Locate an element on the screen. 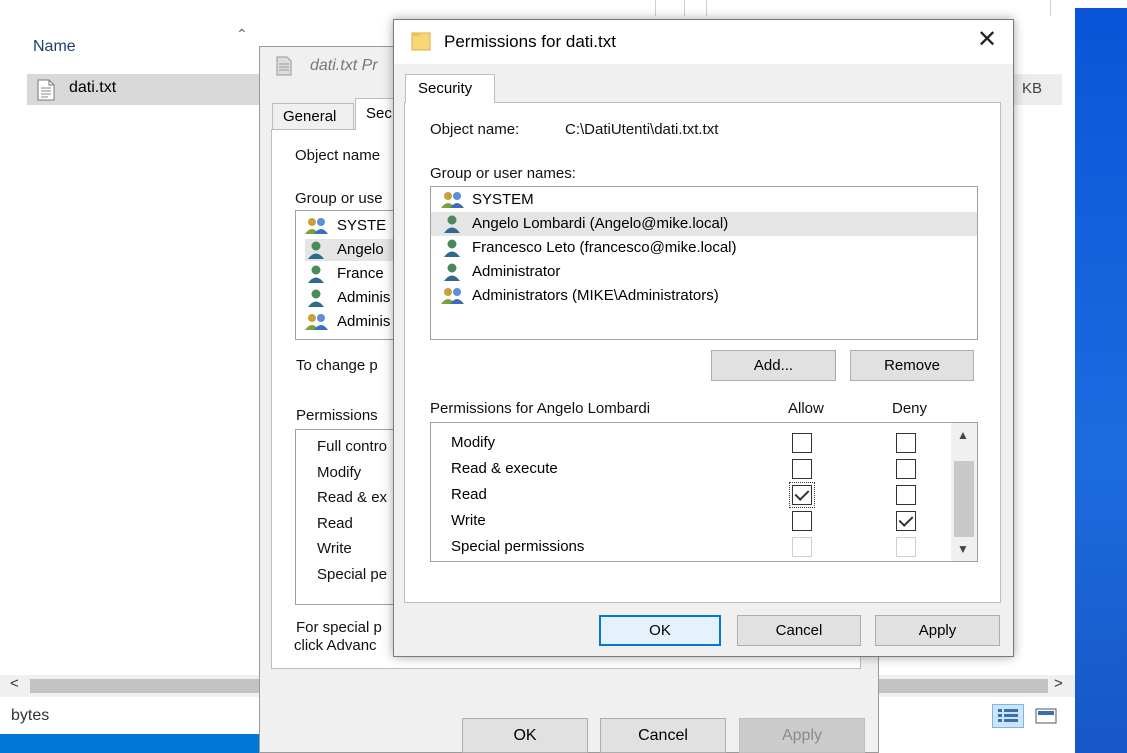 The image size is (1127, 753). permission-name: Full contro is located at coordinates (352, 446).